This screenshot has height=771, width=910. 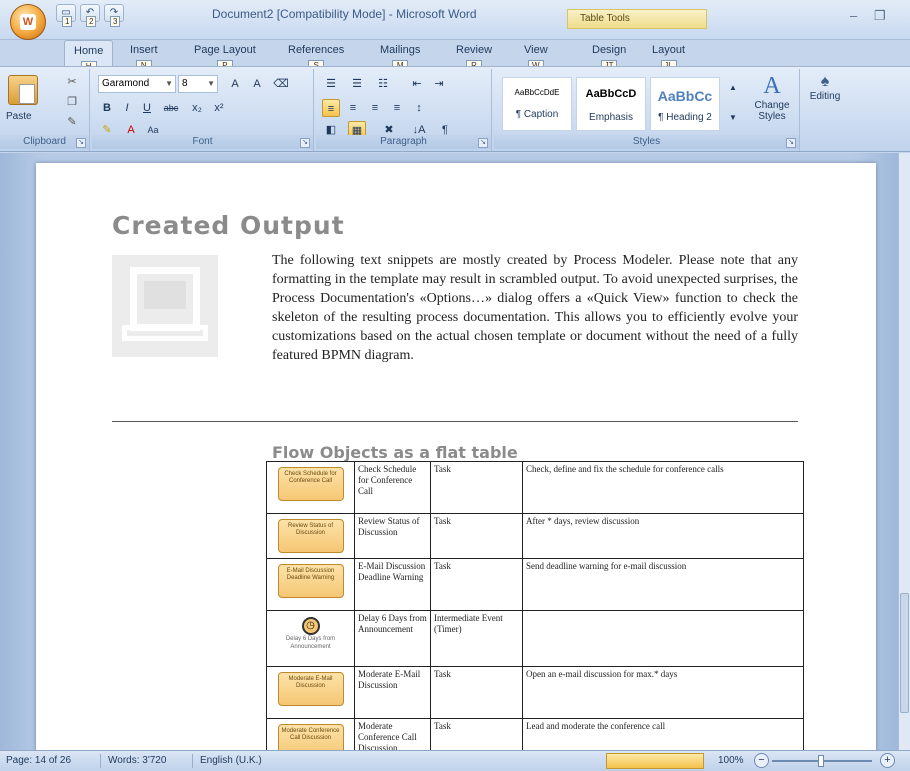 I want to click on styles-scroll-up-icon: ▲, so click(x=733, y=88).